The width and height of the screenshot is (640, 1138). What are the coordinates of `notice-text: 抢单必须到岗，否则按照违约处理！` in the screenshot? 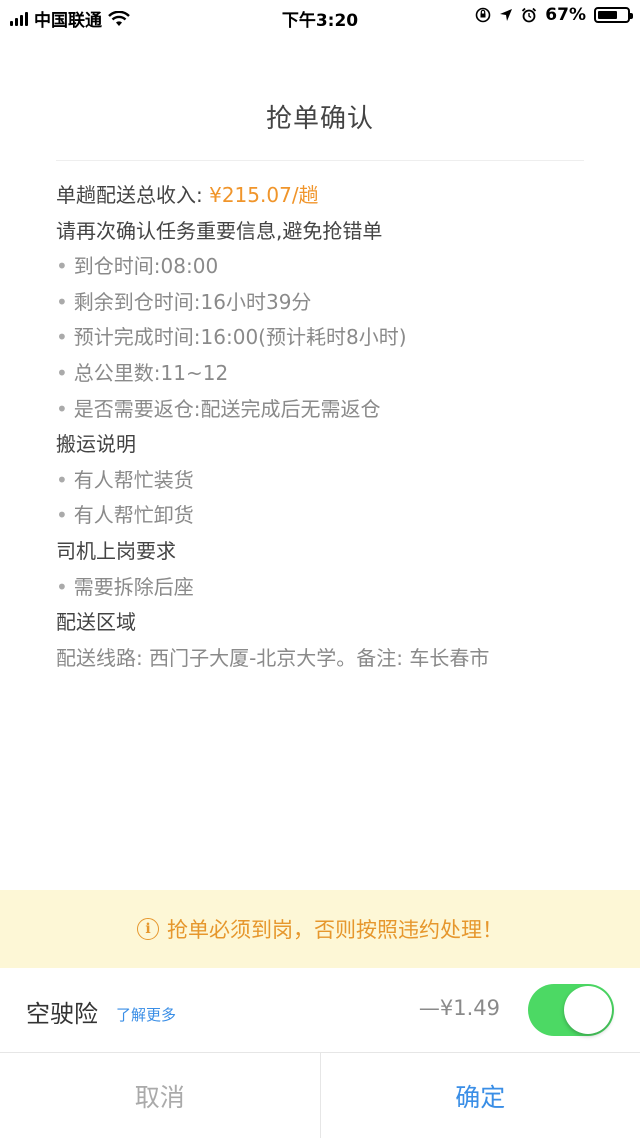 It's located at (335, 930).